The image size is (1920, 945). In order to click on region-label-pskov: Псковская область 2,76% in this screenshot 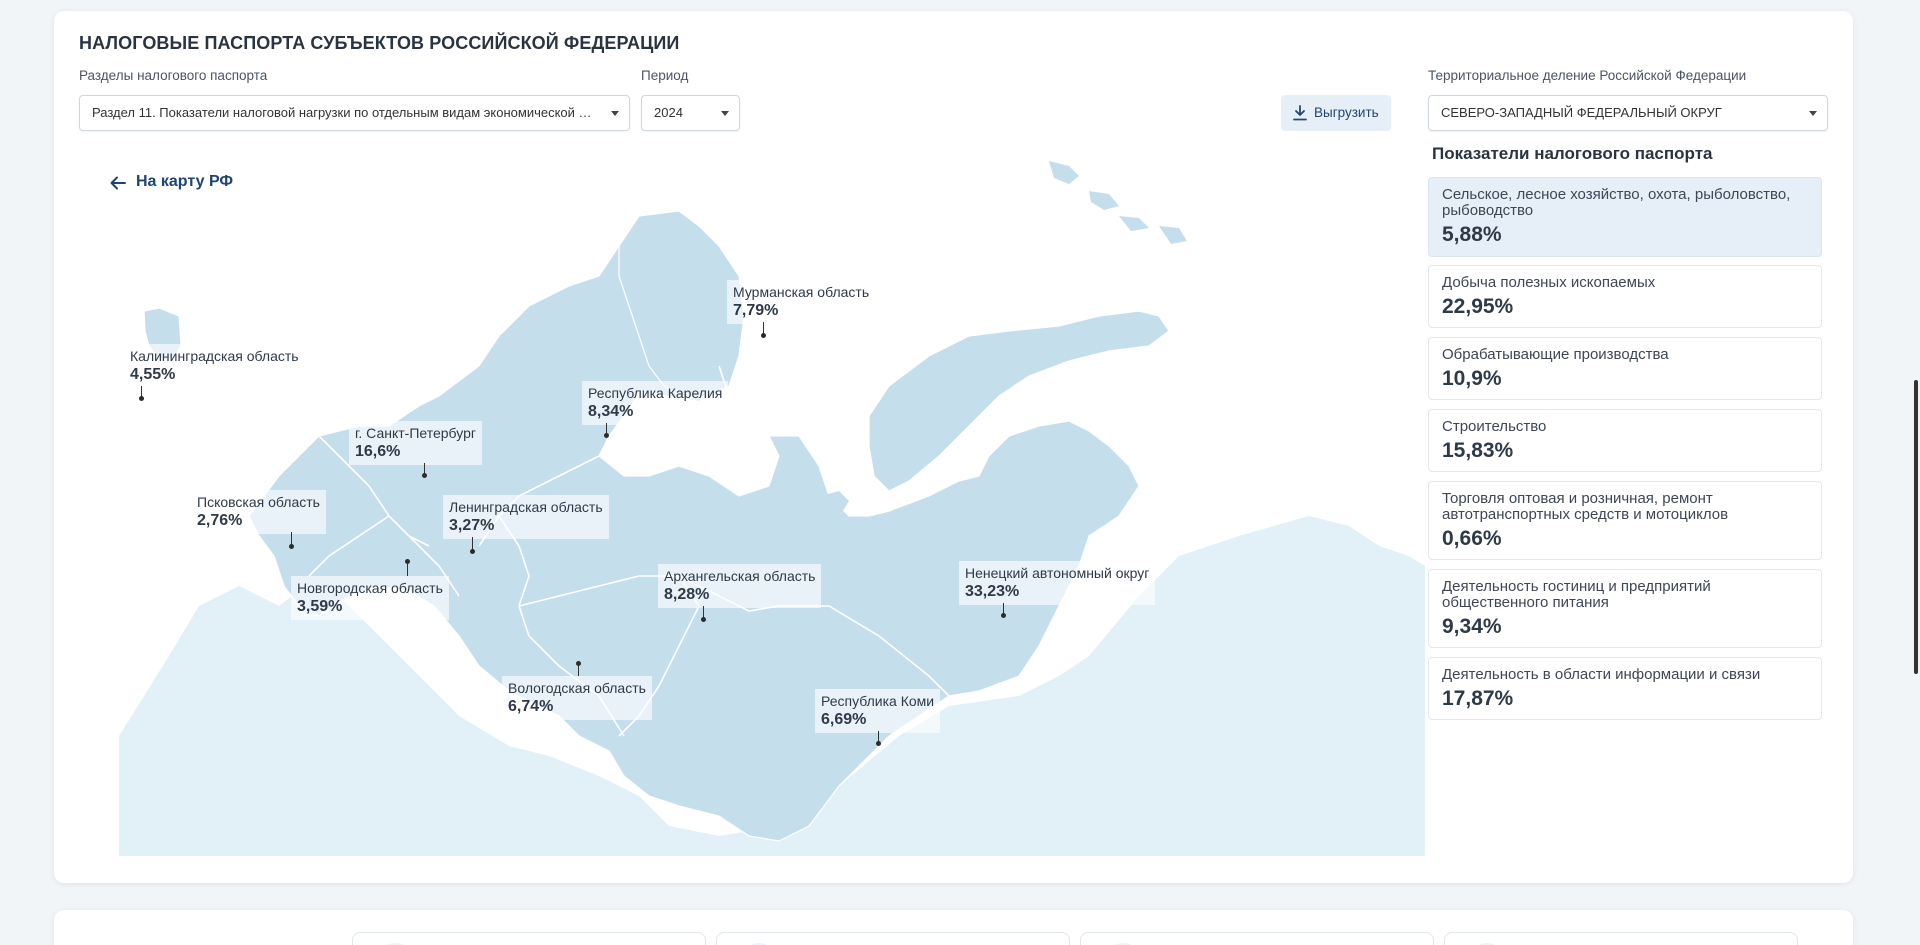, I will do `click(258, 512)`.